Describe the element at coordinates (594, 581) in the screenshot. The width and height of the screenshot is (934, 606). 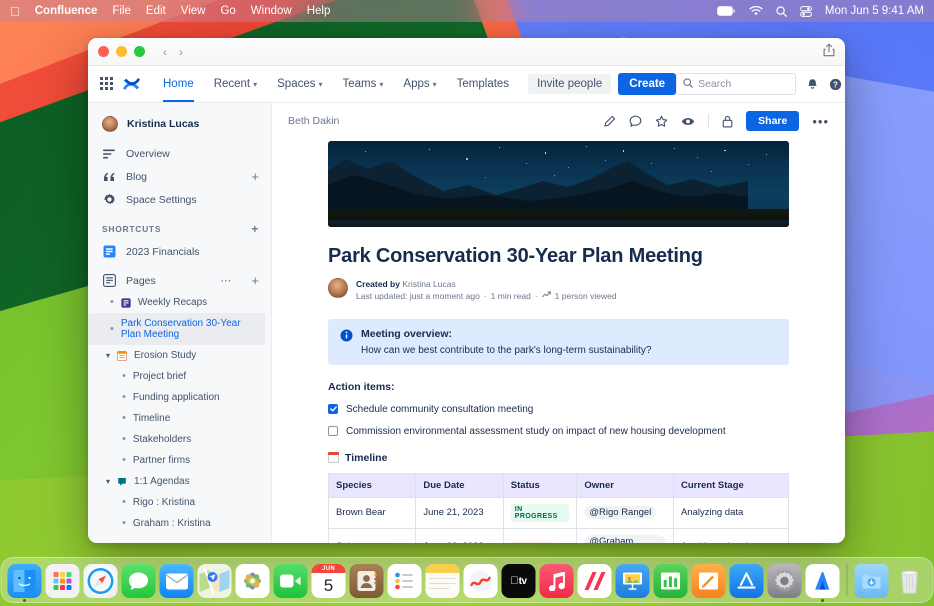
I see `dock-app-news` at that location.